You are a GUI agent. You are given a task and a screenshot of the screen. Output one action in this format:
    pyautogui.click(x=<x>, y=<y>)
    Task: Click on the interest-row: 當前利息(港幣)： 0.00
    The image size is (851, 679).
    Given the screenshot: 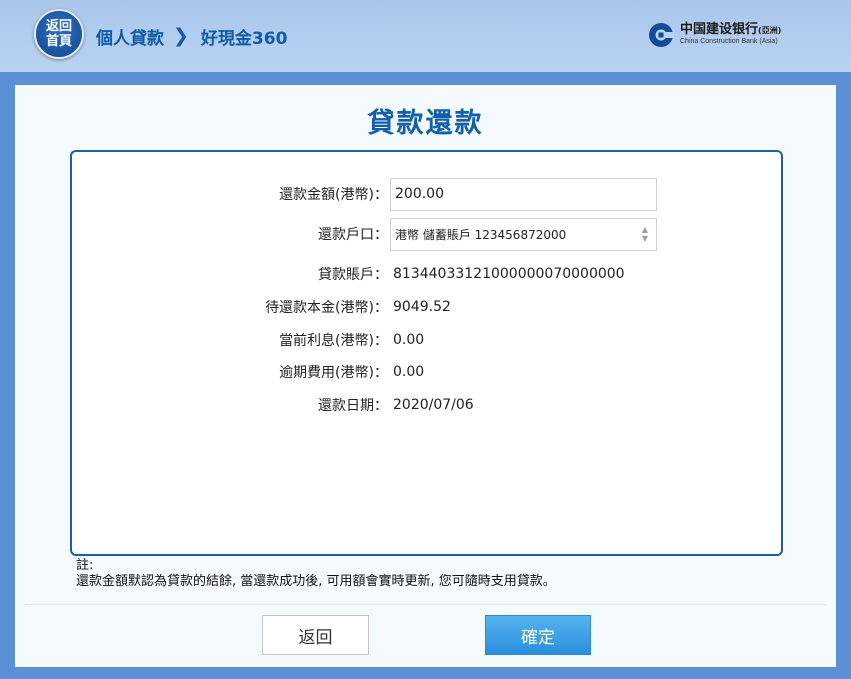 What is the action you would take?
    pyautogui.click(x=426, y=340)
    